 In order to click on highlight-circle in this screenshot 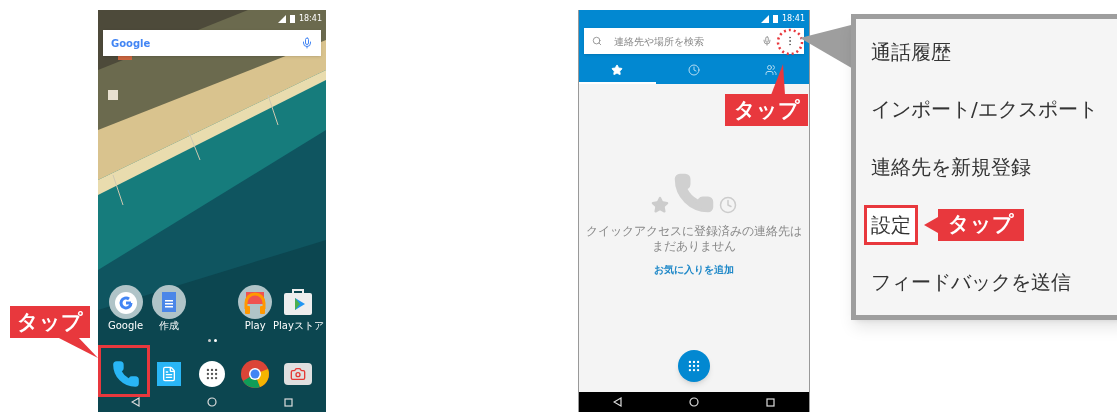, I will do `click(790, 42)`.